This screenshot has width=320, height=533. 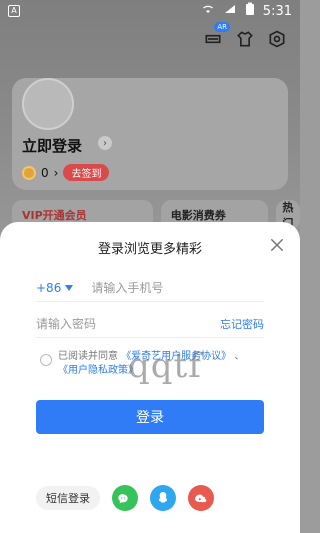 What do you see at coordinates (201, 498) in the screenshot?
I see `weibo-icon` at bounding box center [201, 498].